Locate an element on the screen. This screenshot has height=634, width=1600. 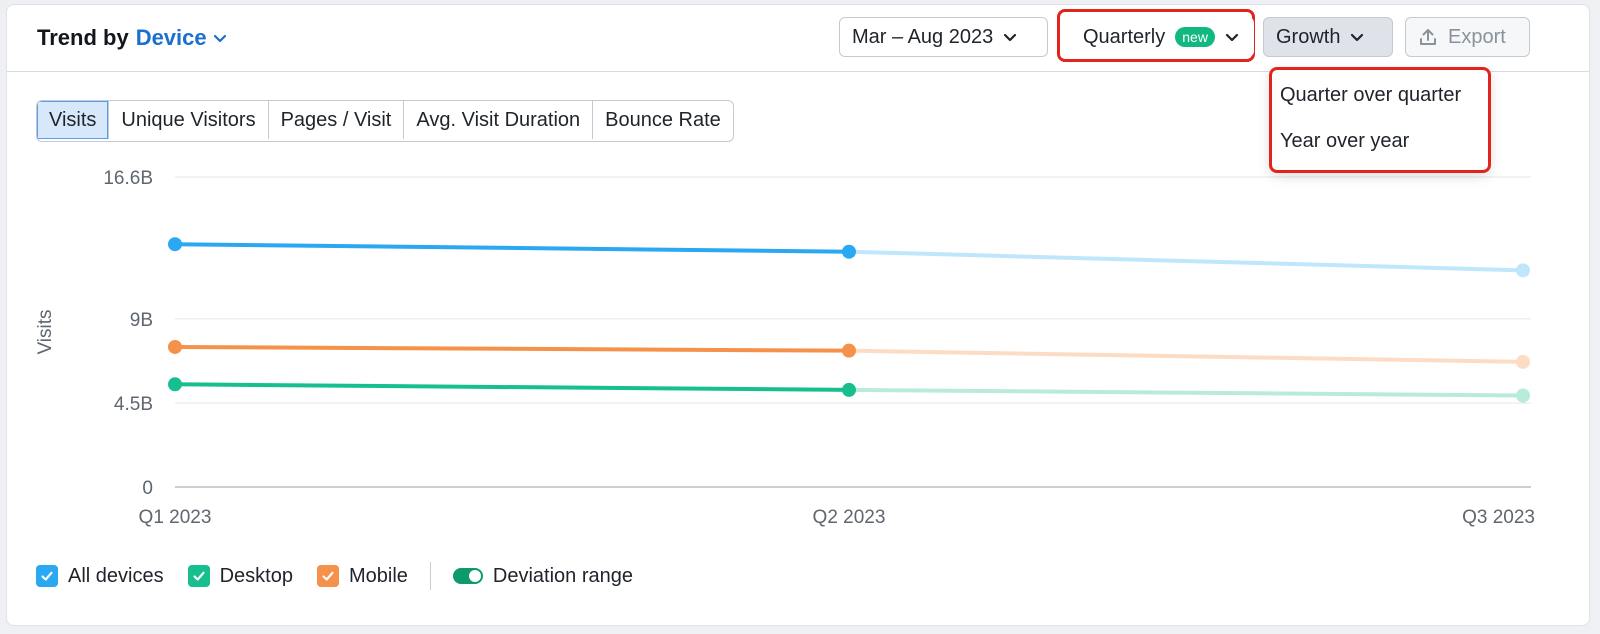
toggle-switch is located at coordinates (467, 576).